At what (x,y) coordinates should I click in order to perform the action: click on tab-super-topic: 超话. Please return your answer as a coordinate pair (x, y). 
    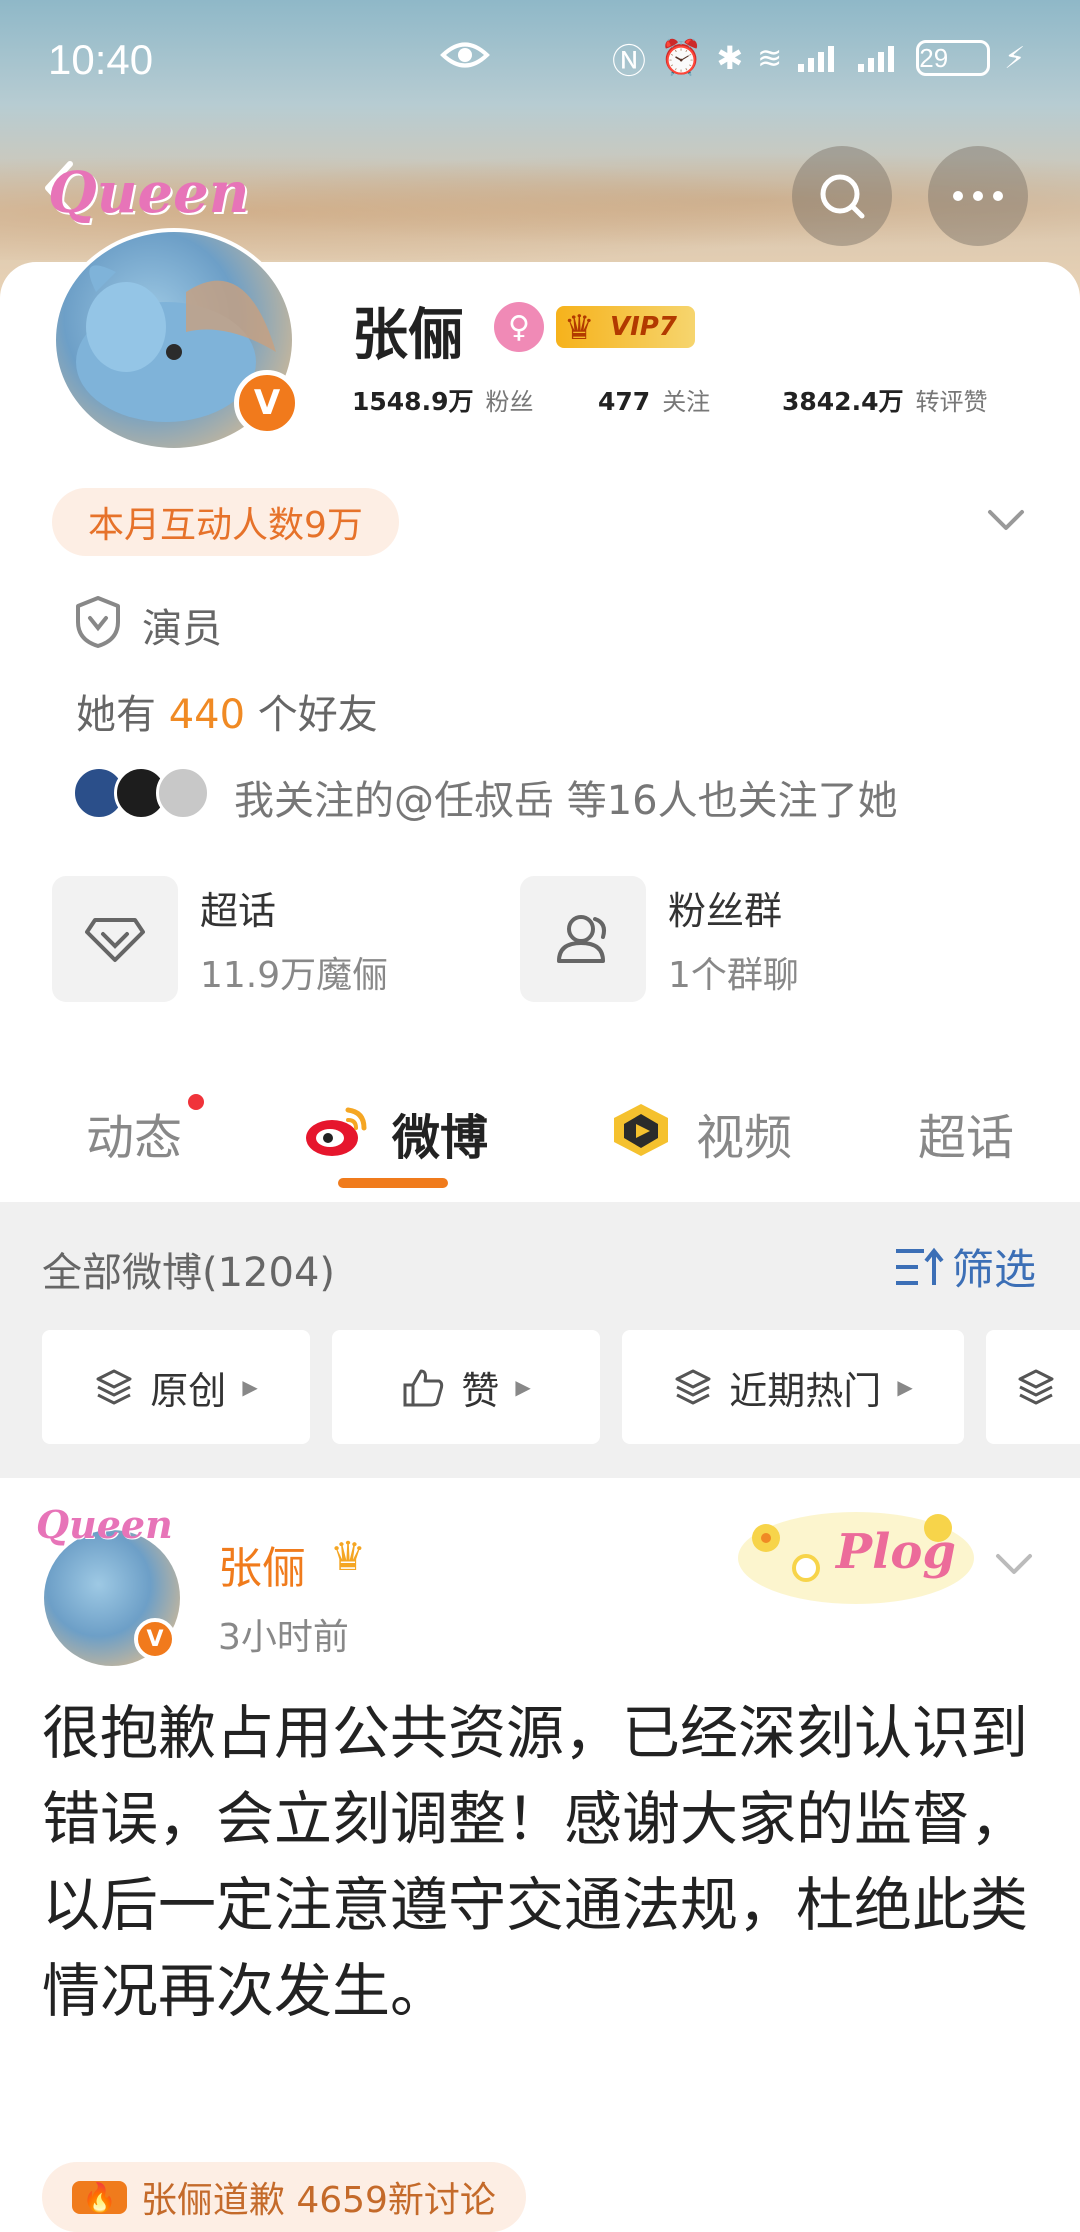
    Looking at the image, I should click on (966, 1133).